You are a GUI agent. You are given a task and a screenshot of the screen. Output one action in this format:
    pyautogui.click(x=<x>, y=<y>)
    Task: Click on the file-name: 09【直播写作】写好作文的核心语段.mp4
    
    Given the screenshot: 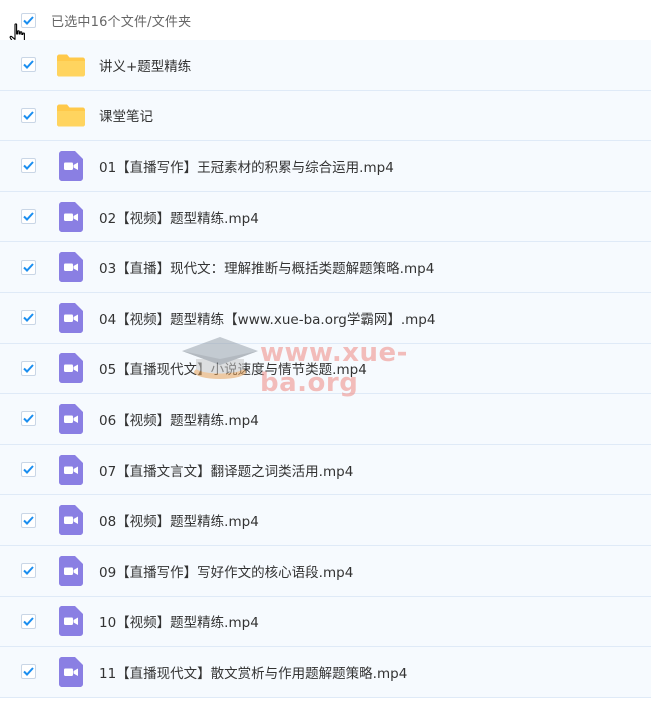 What is the action you would take?
    pyautogui.click(x=226, y=571)
    